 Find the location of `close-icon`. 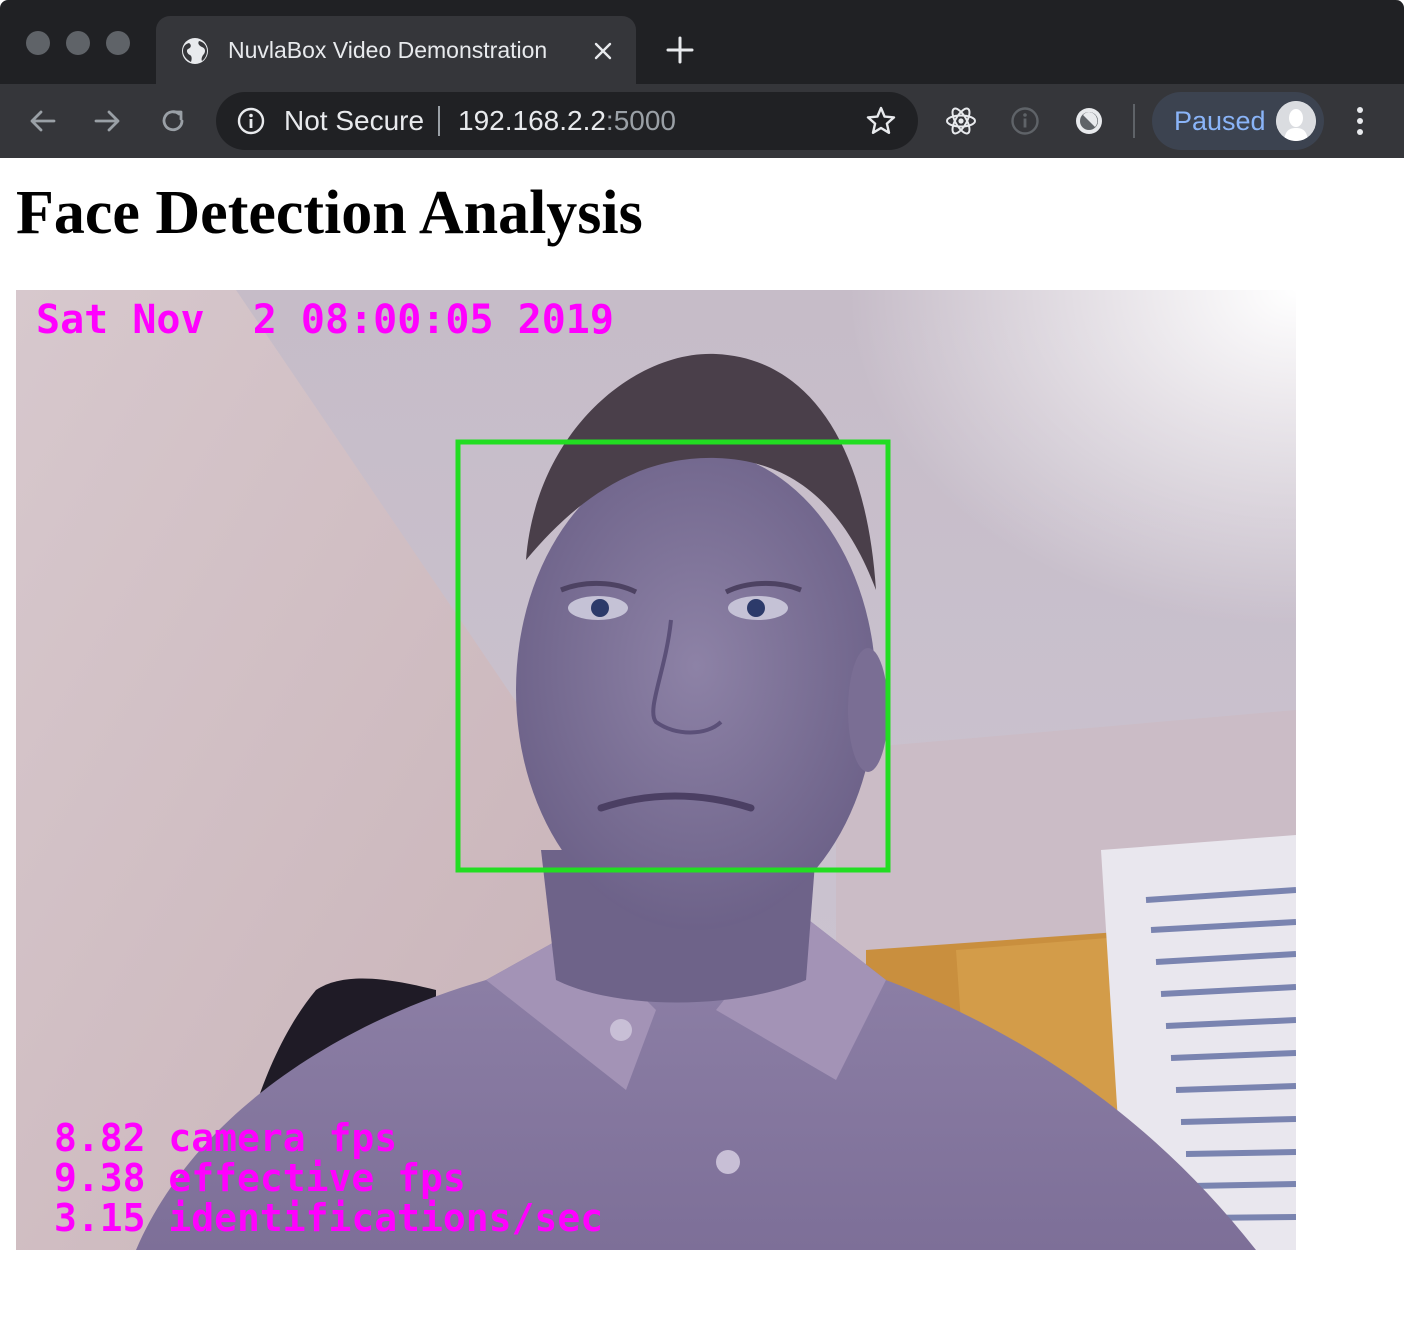

close-icon is located at coordinates (603, 51).